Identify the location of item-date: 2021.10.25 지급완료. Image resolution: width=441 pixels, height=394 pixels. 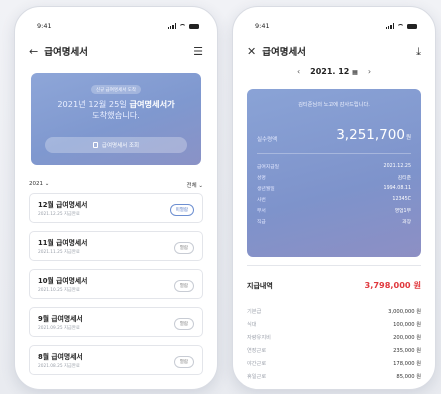
(59, 290).